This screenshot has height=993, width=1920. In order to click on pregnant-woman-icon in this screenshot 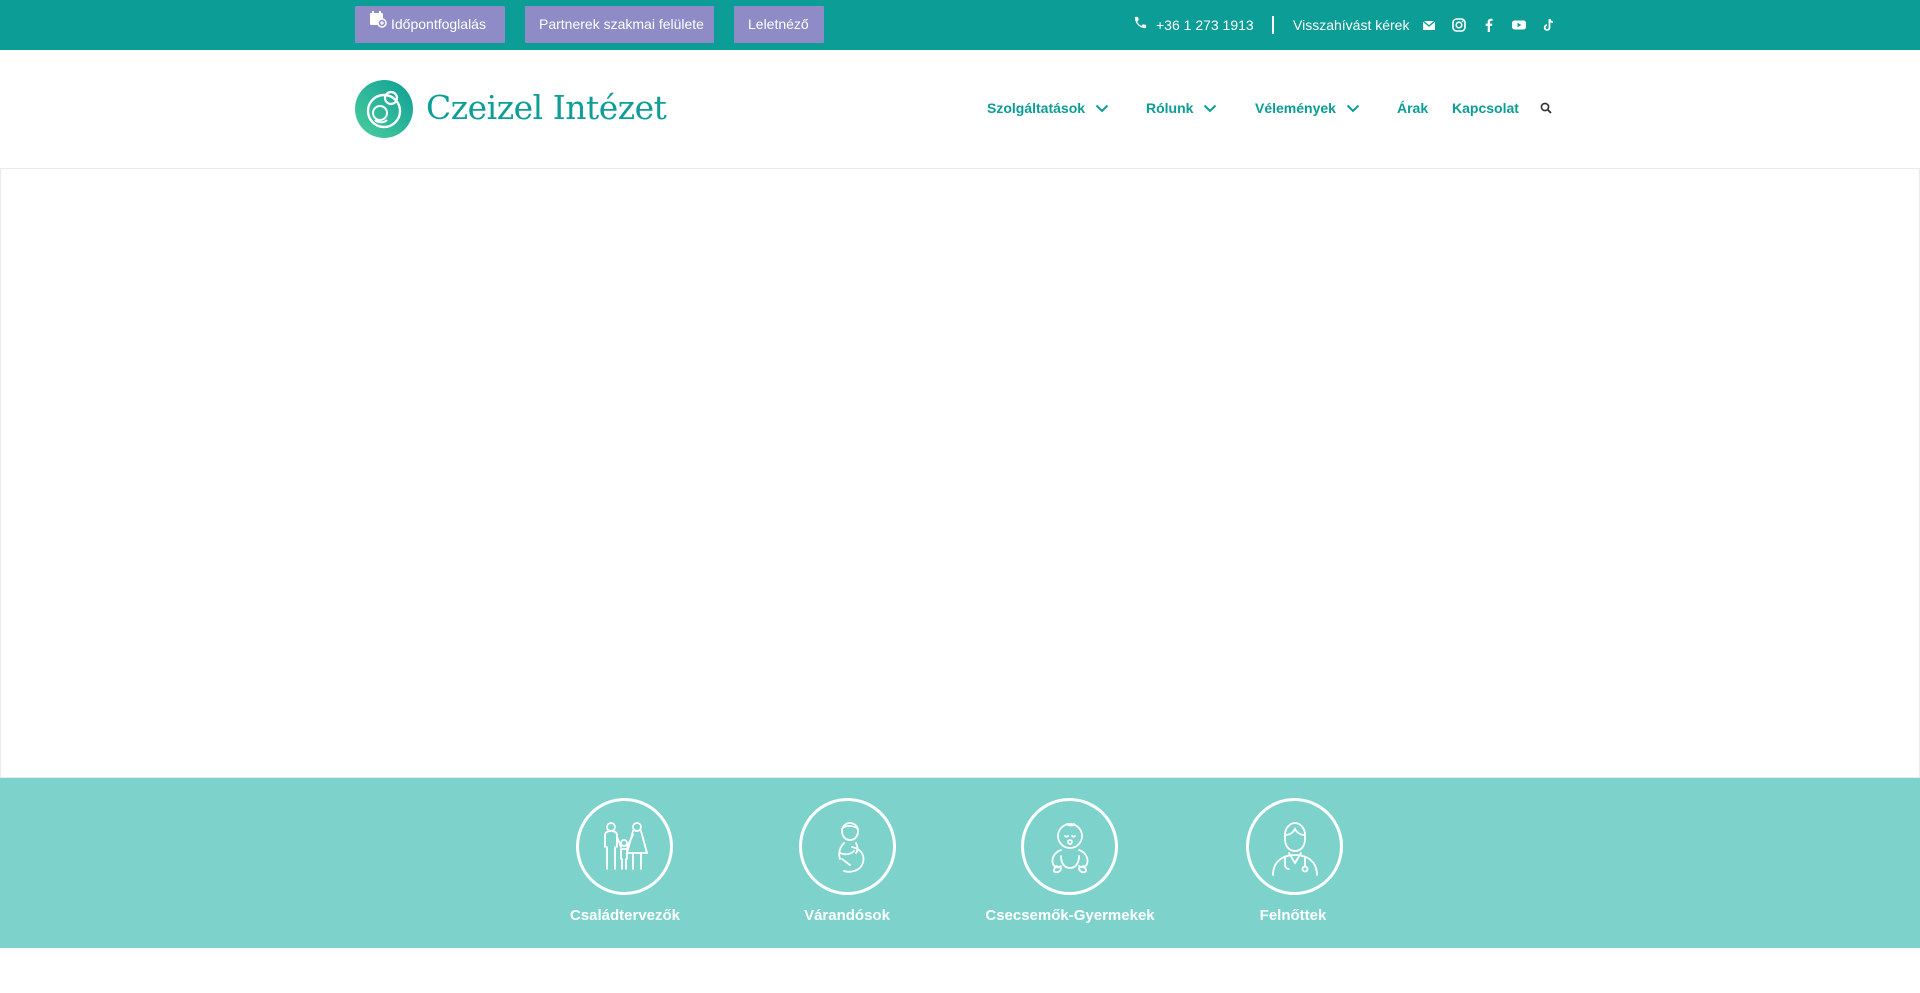, I will do `click(847, 846)`.